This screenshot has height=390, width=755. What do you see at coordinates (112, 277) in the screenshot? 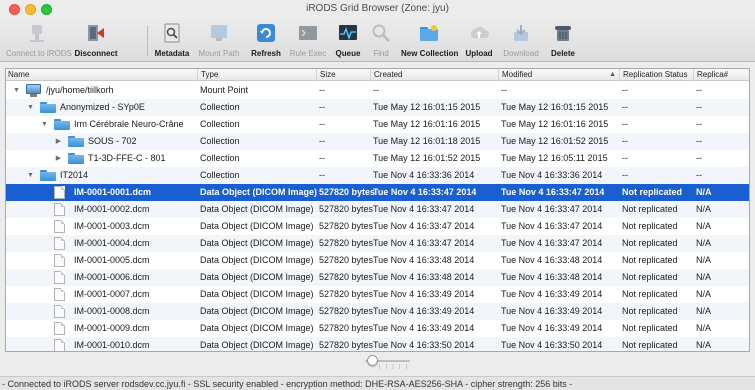
I see `cell-name: IM-0001-0006.dcm` at bounding box center [112, 277].